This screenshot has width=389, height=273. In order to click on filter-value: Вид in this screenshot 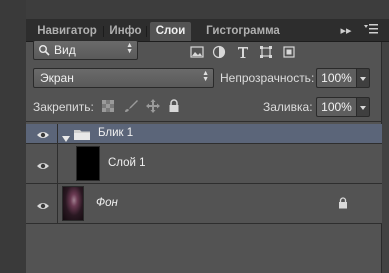, I will do `click(65, 50)`.